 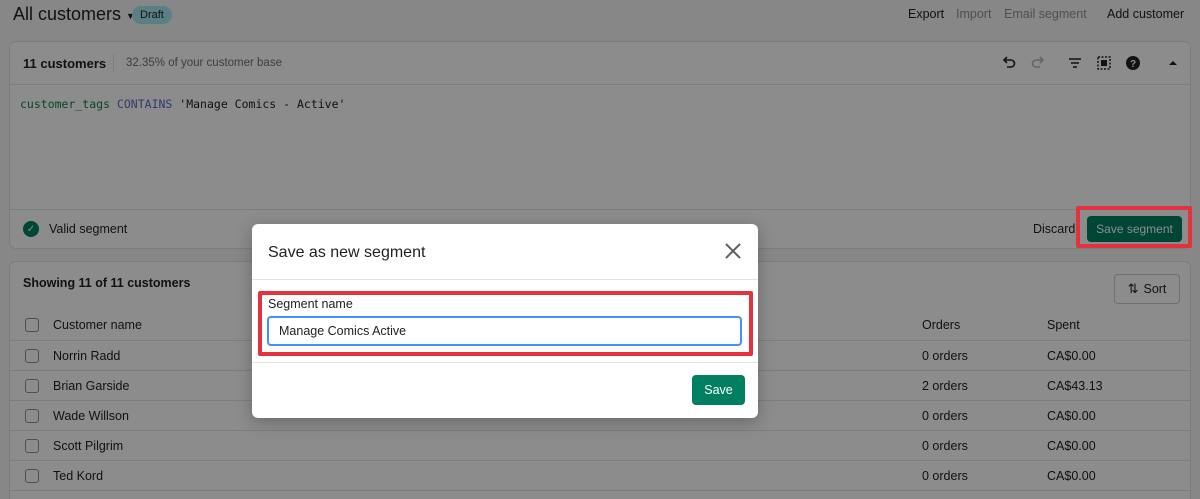 I want to click on modal-title: Save as new segment, so click(x=347, y=252).